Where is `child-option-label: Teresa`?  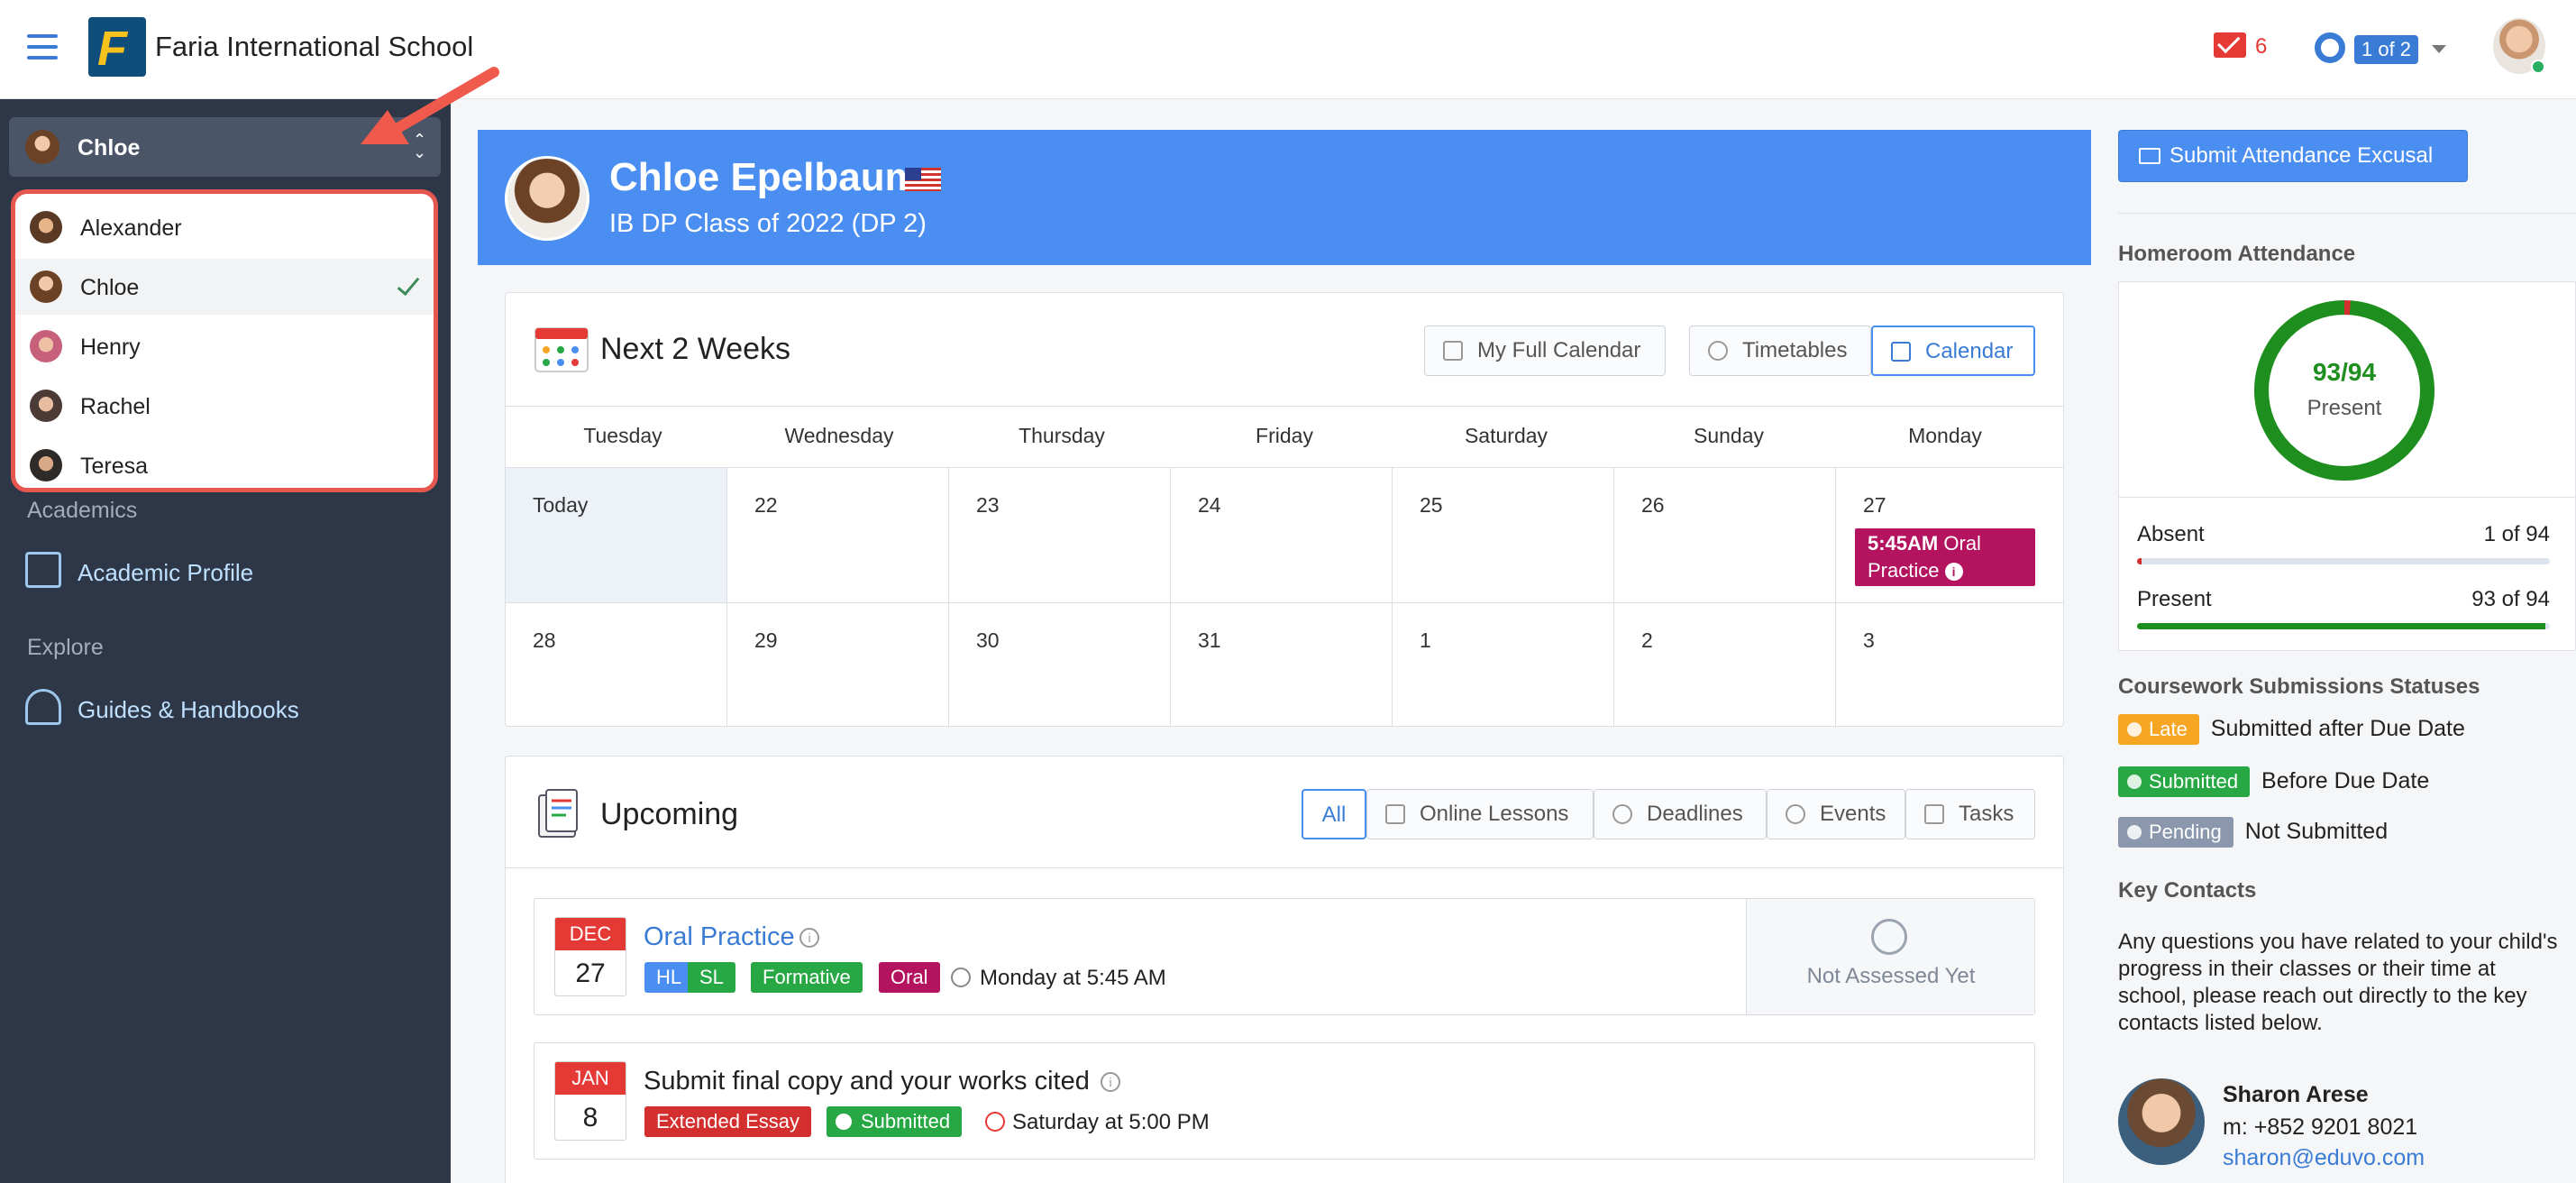
child-option-label: Teresa is located at coordinates (114, 466).